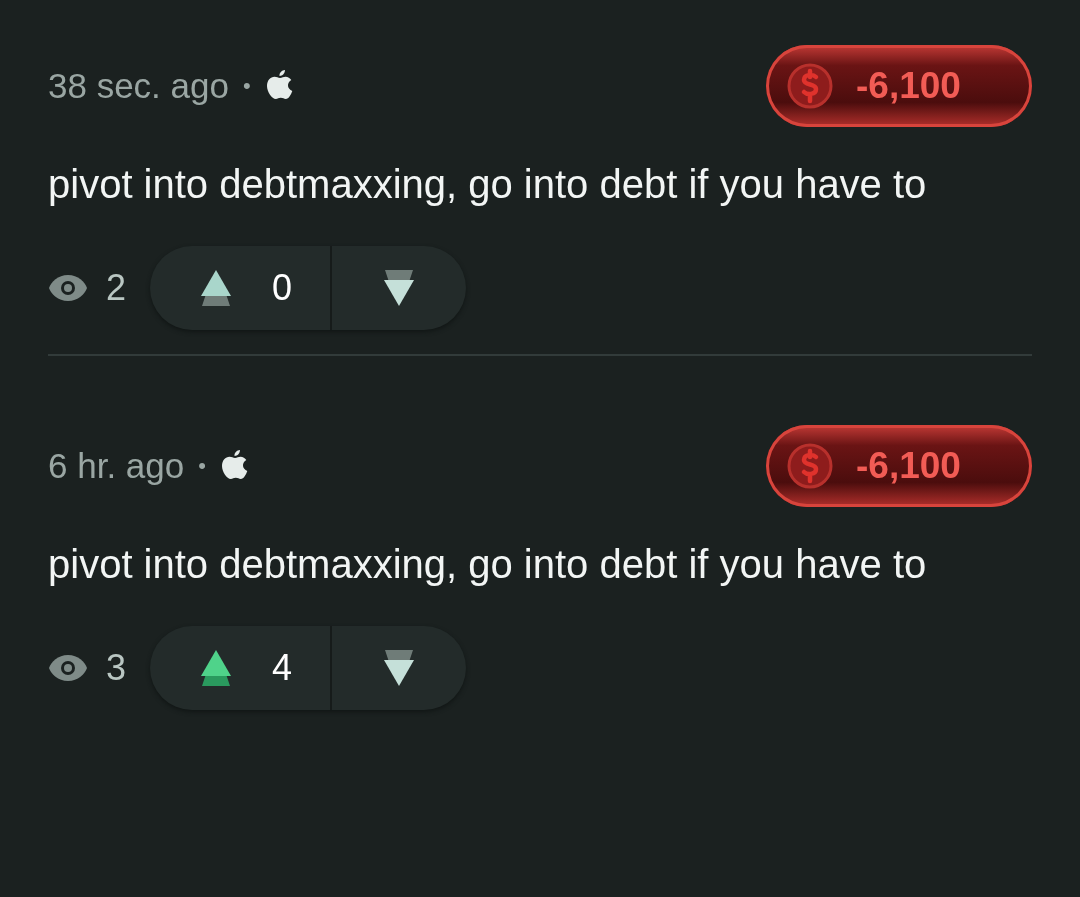 This screenshot has height=897, width=1080. I want to click on timestamp: 38 sec. ago, so click(138, 86).